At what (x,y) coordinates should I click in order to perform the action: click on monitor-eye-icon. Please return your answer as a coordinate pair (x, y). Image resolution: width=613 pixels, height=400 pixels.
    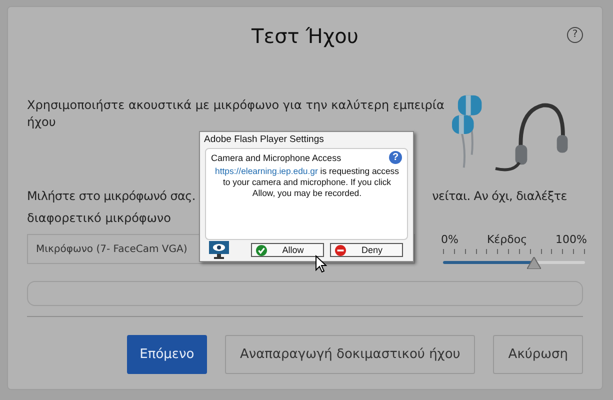
    Looking at the image, I should click on (219, 250).